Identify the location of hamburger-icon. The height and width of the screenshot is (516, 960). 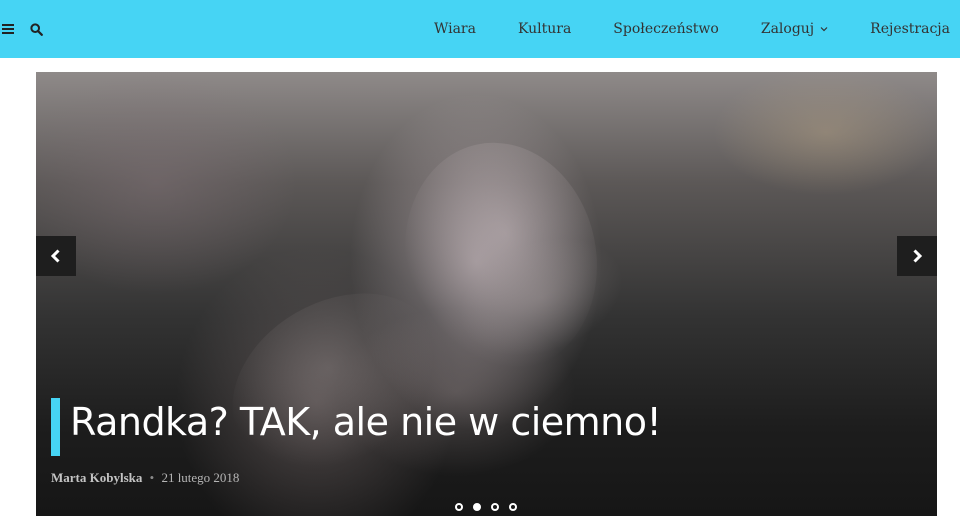
(8, 29).